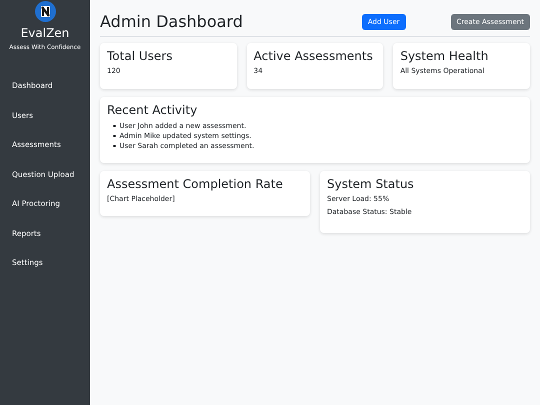 This screenshot has height=405, width=540. Describe the element at coordinates (152, 110) in the screenshot. I see `card-title: Recent Activity` at that location.